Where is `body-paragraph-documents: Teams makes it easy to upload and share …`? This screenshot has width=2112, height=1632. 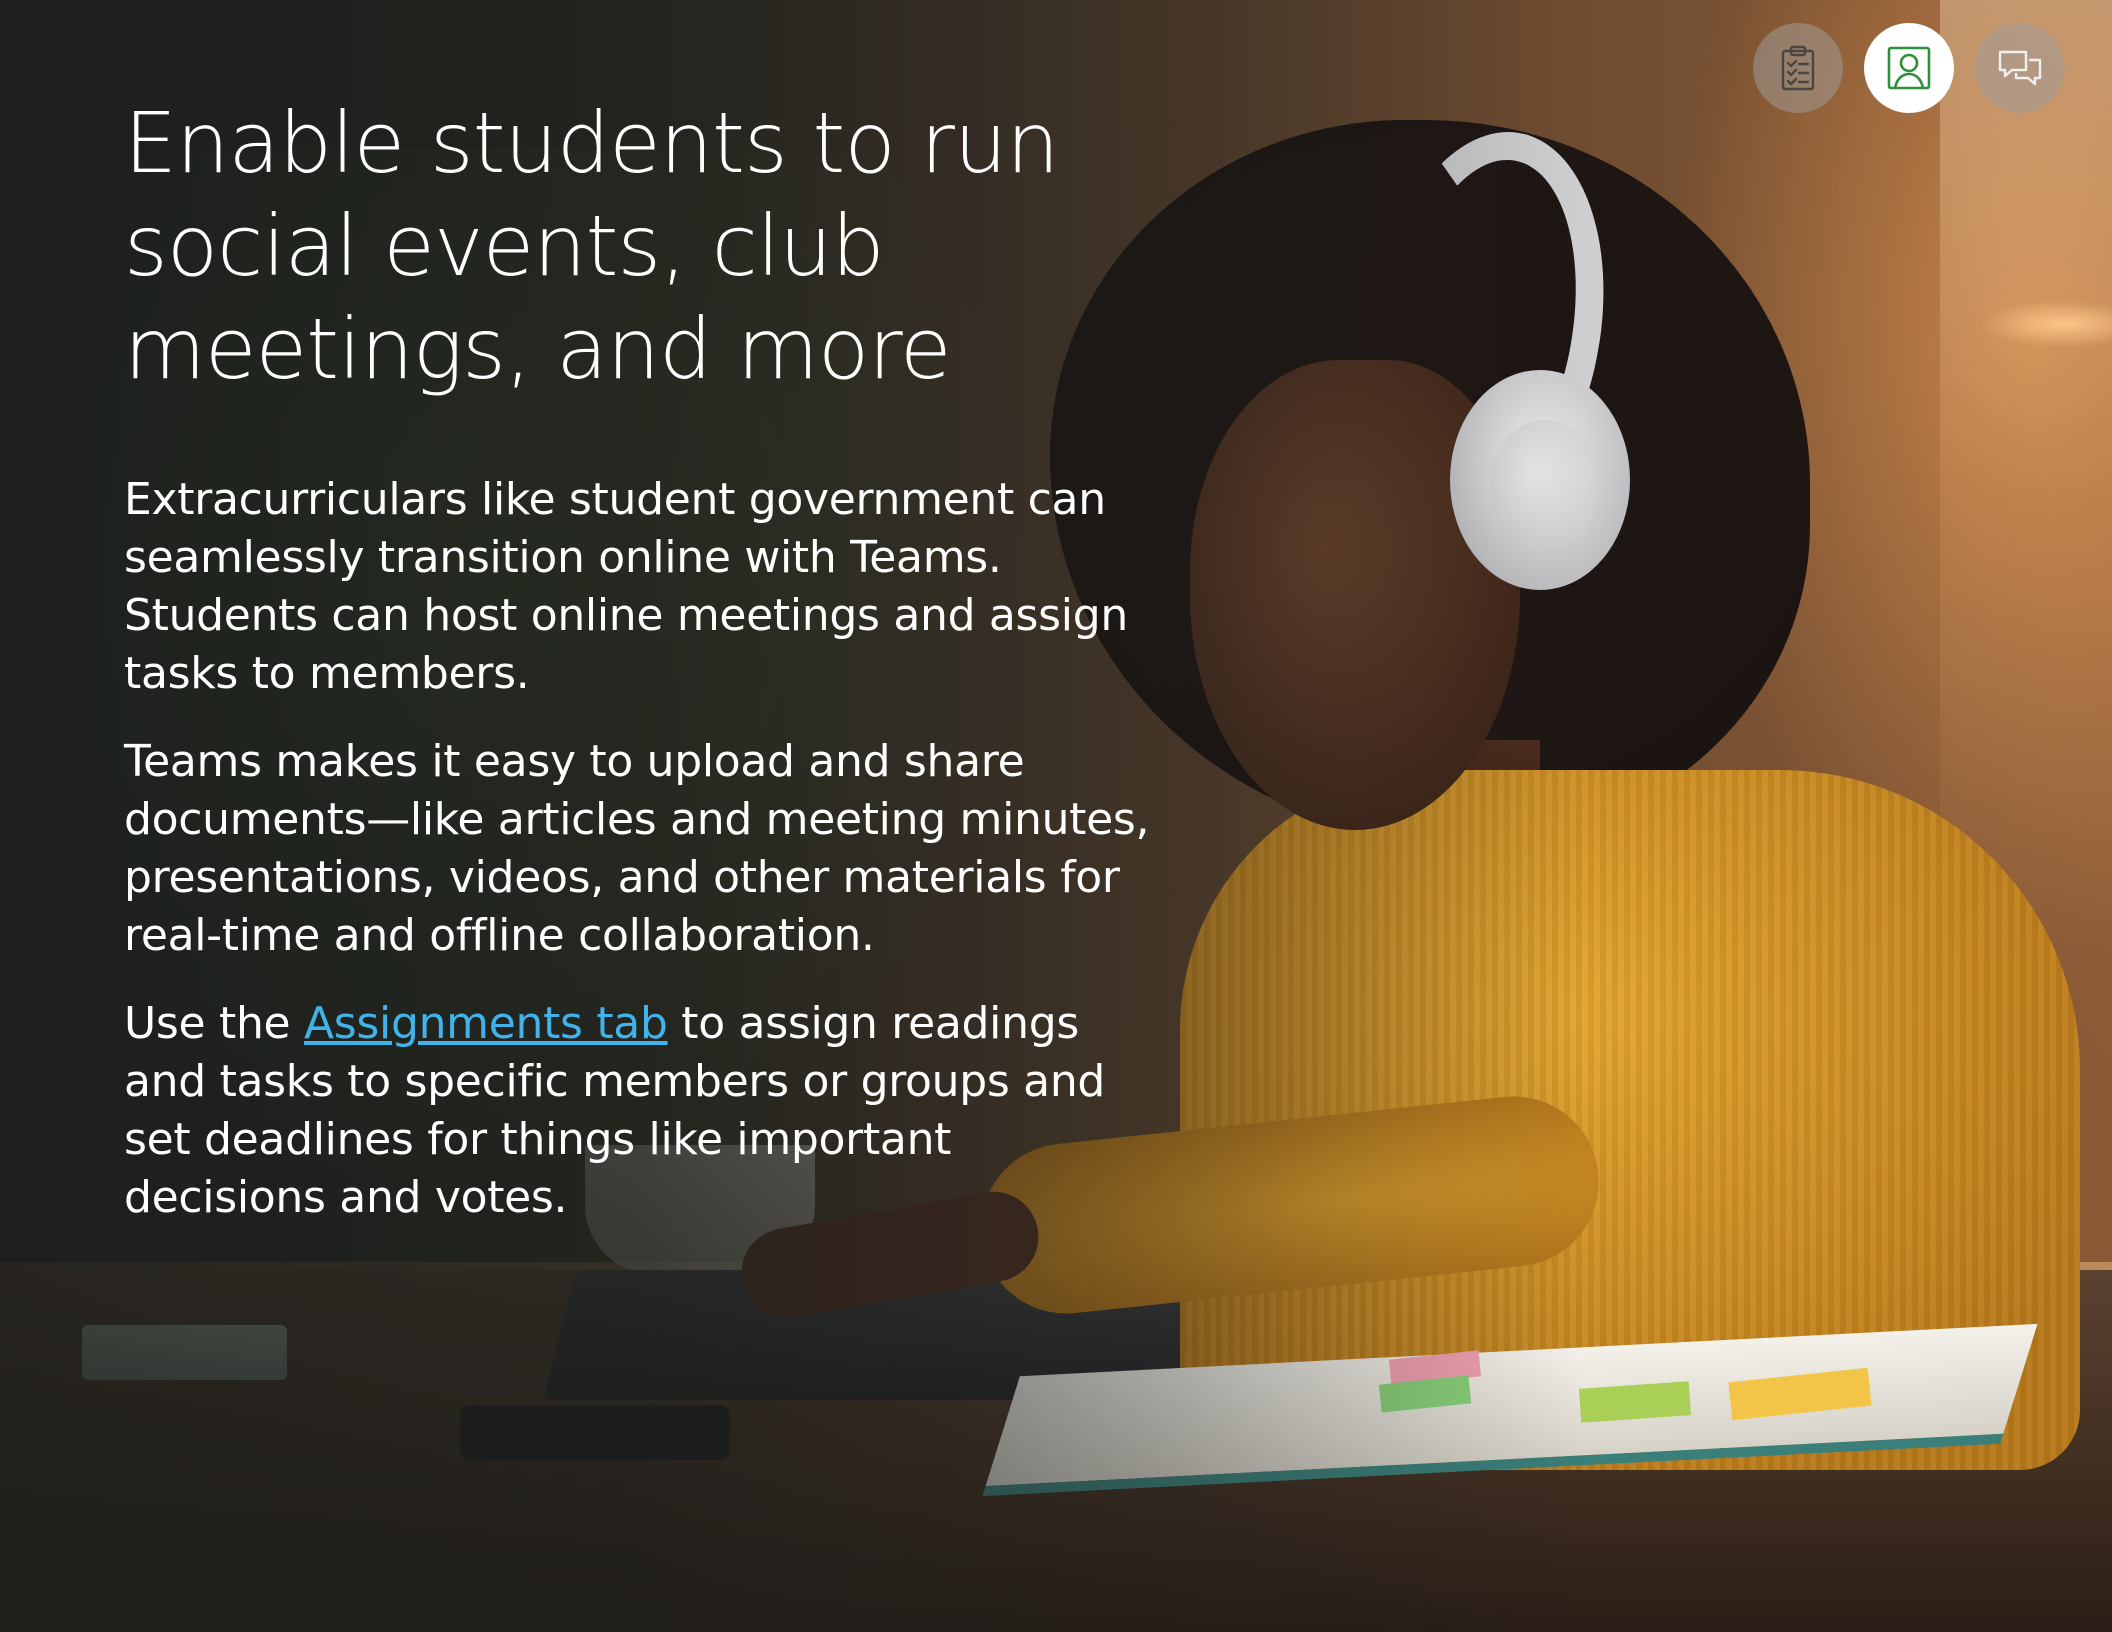 body-paragraph-documents: Teams makes it easy to upload and share … is located at coordinates (637, 848).